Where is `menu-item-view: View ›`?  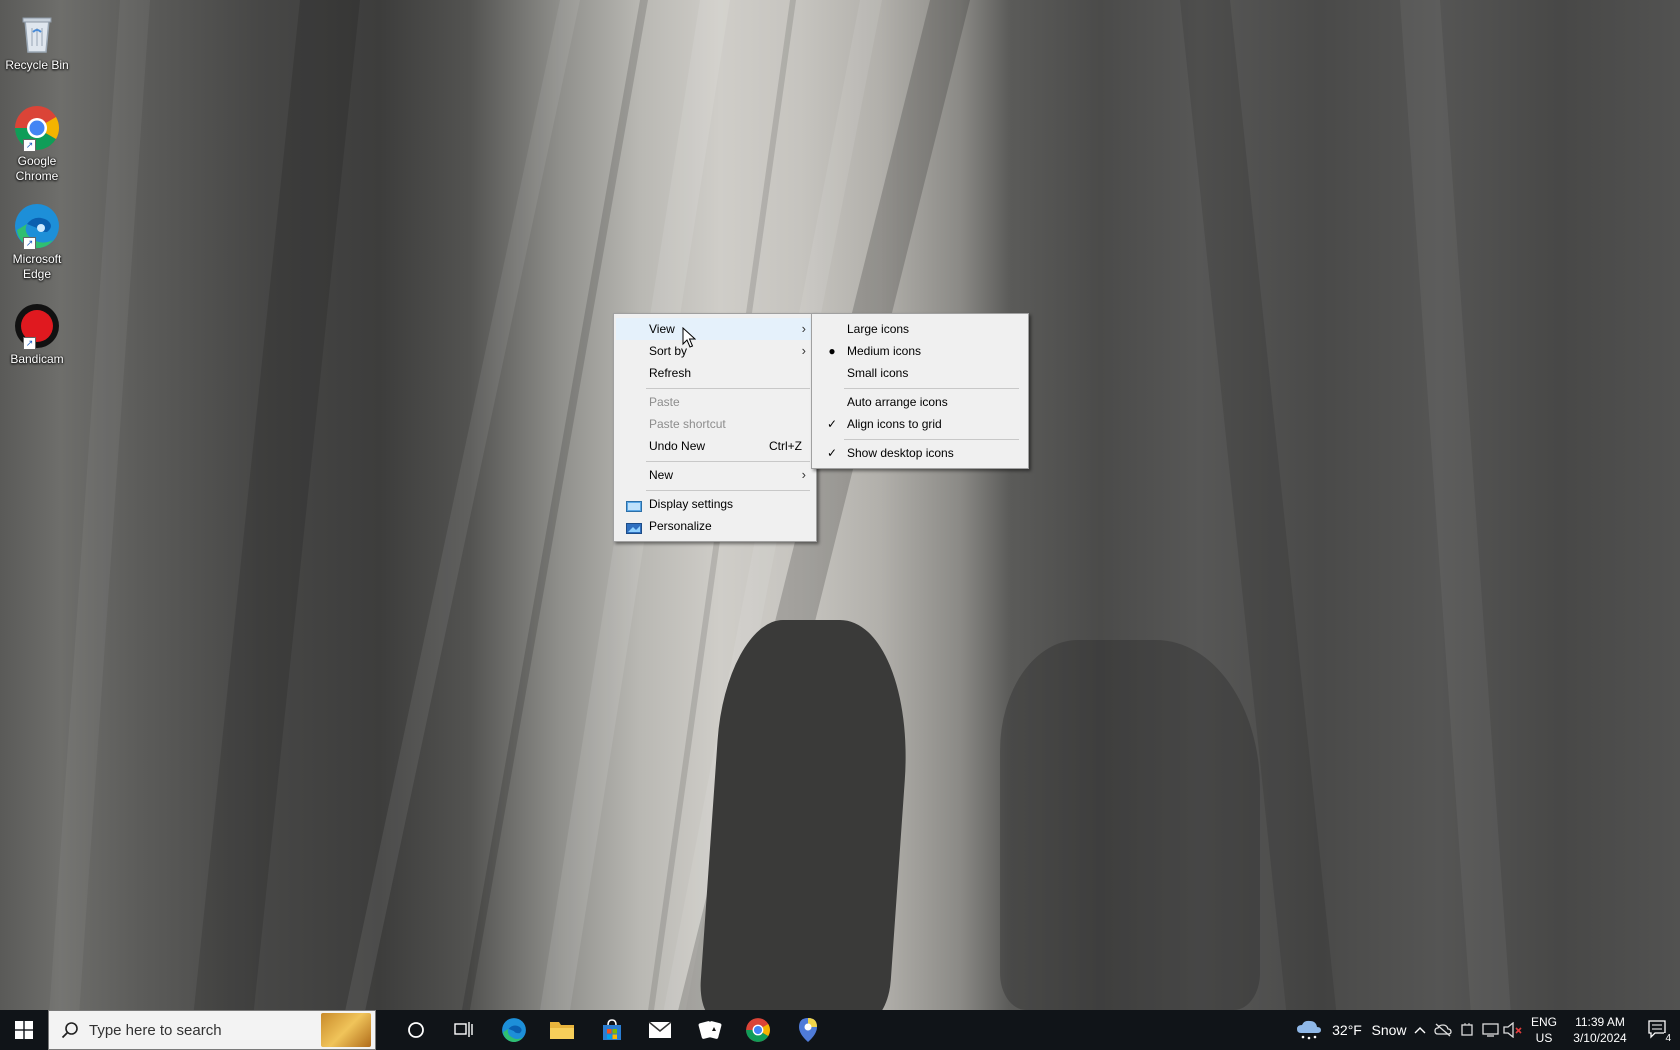 menu-item-view: View › is located at coordinates (715, 329).